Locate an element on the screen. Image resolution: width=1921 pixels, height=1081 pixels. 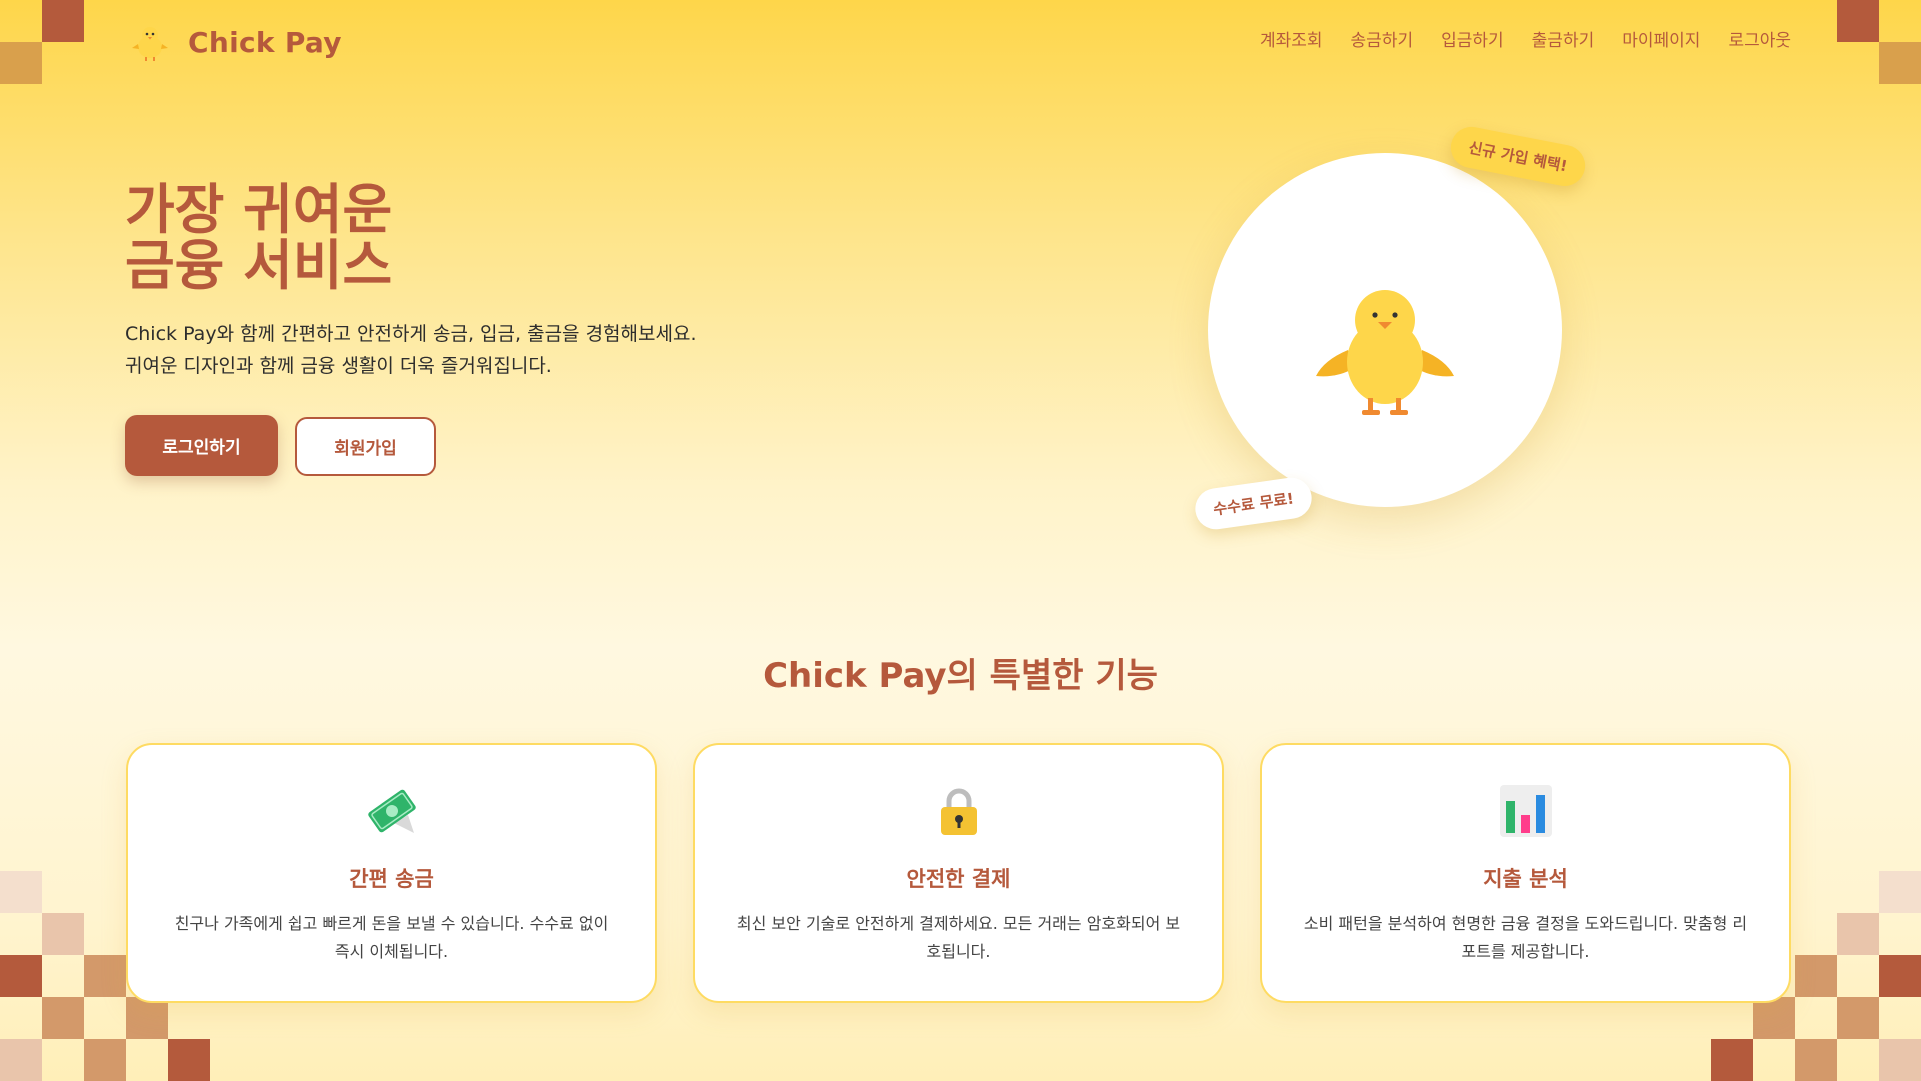
chick-icon is located at coordinates (150, 44).